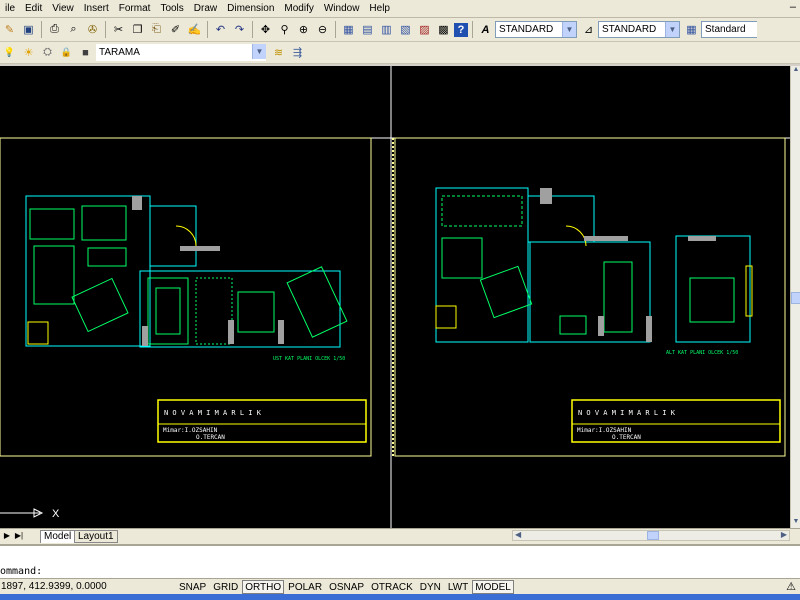 The image size is (800, 600). I want to click on tab-layout1: Layout1, so click(96, 536).